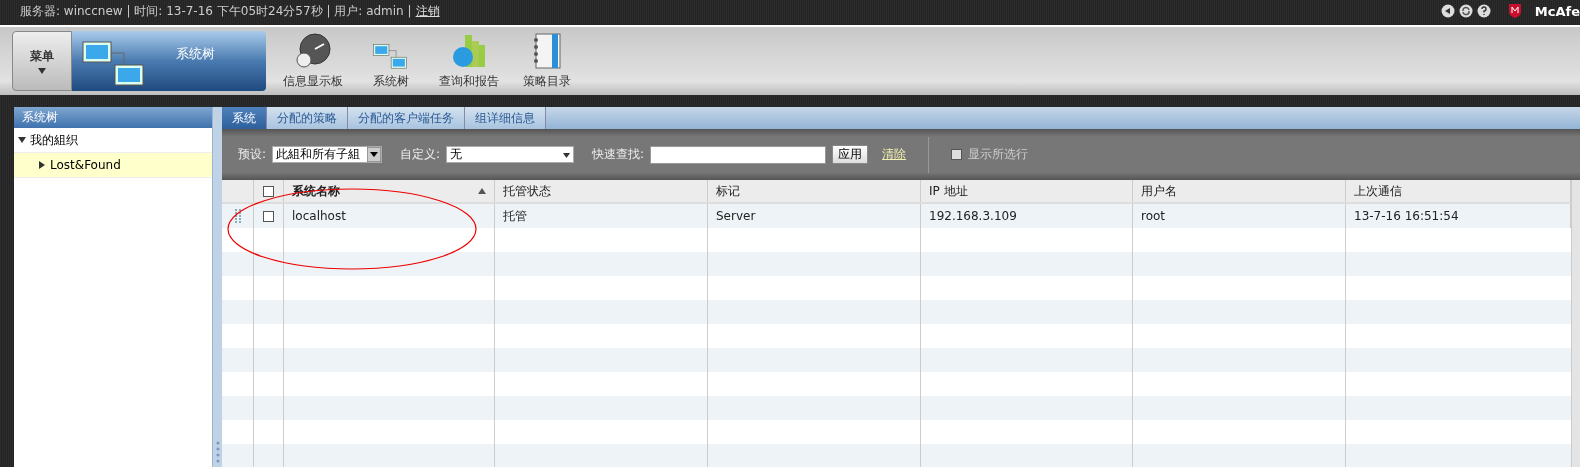 This screenshot has height=467, width=1580. Describe the element at coordinates (406, 118) in the screenshot. I see `tab: 分配的客户端任务` at that location.